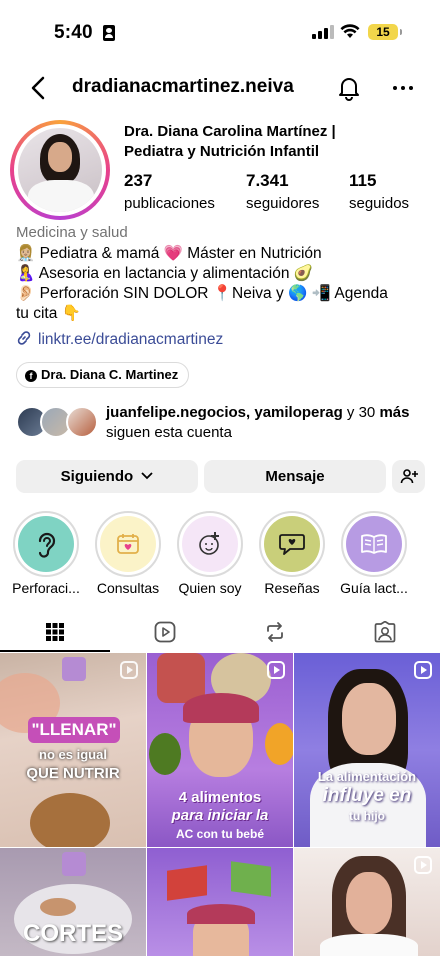 The image size is (440, 956). I want to click on tab-posts-grid, so click(55, 632).